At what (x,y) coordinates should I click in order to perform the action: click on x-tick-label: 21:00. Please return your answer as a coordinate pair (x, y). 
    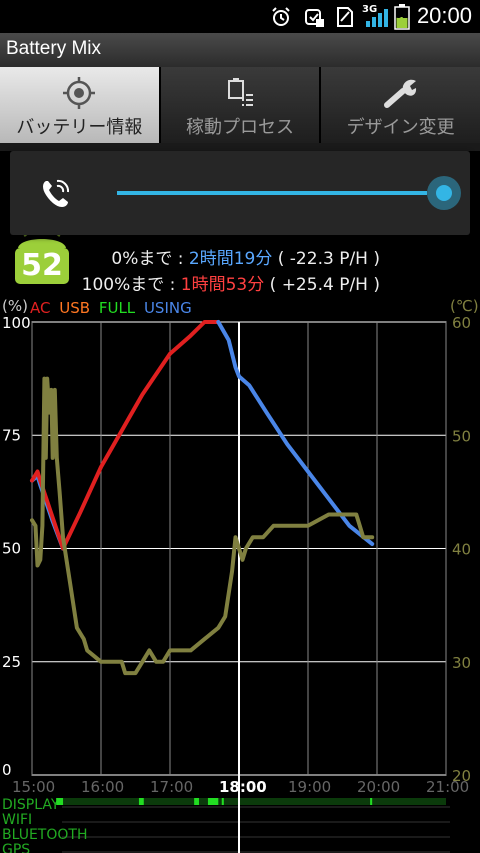
    Looking at the image, I should click on (447, 787).